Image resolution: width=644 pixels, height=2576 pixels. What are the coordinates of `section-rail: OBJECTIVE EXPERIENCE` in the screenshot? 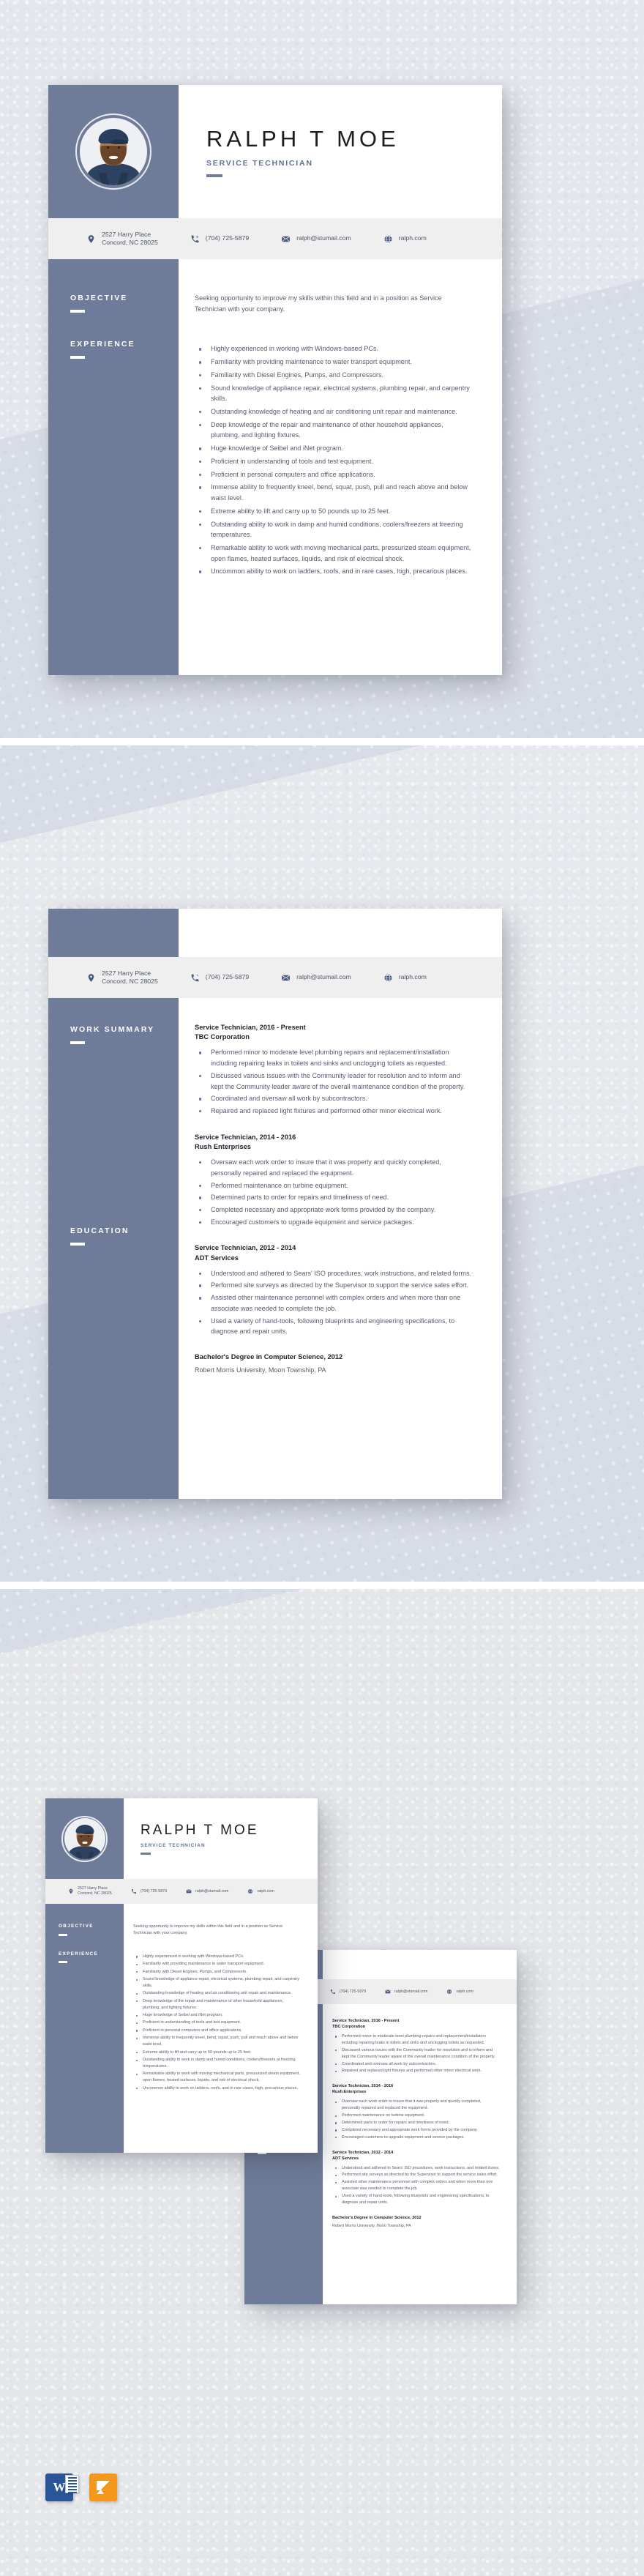 It's located at (84, 2028).